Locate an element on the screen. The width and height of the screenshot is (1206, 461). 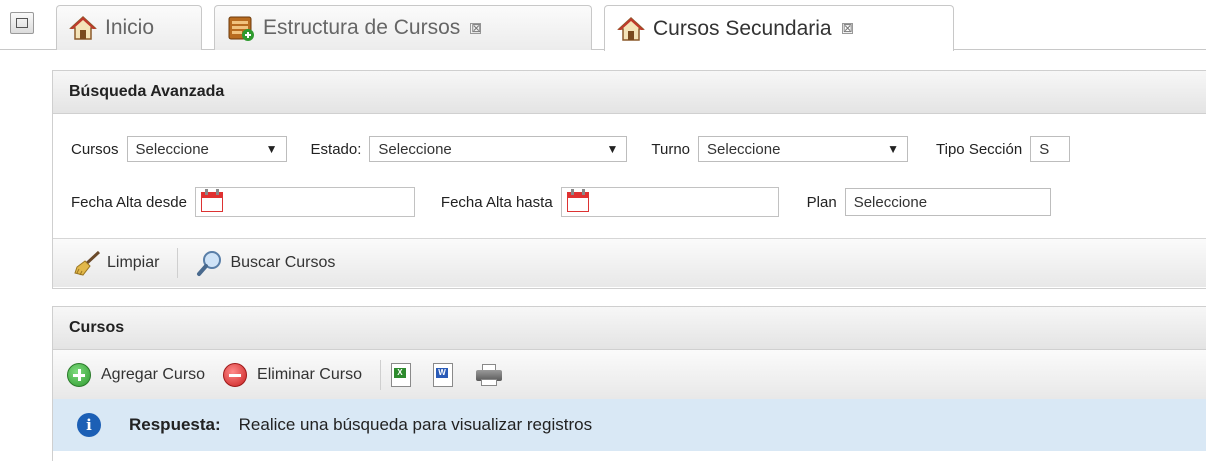
fecha-desde-input is located at coordinates (304, 202).